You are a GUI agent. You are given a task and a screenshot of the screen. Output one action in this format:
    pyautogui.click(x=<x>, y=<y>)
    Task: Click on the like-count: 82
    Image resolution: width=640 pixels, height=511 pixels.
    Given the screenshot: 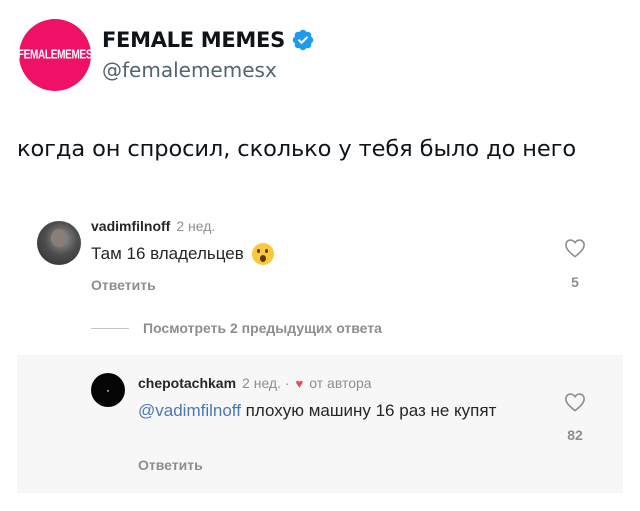 What is the action you would take?
    pyautogui.click(x=575, y=435)
    